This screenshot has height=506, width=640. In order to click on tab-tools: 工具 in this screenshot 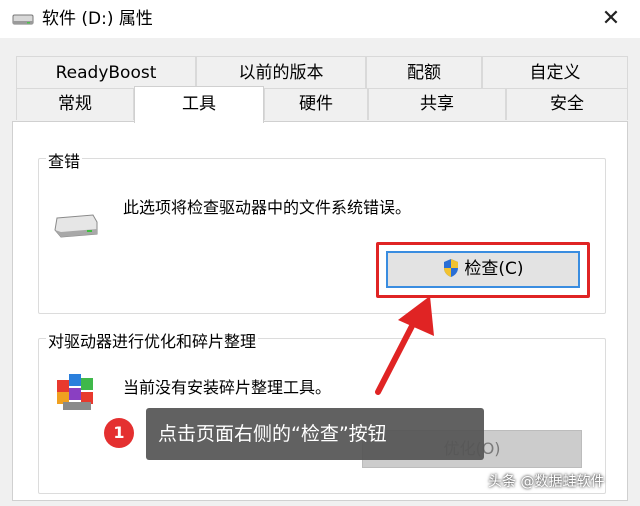, I will do `click(199, 104)`.